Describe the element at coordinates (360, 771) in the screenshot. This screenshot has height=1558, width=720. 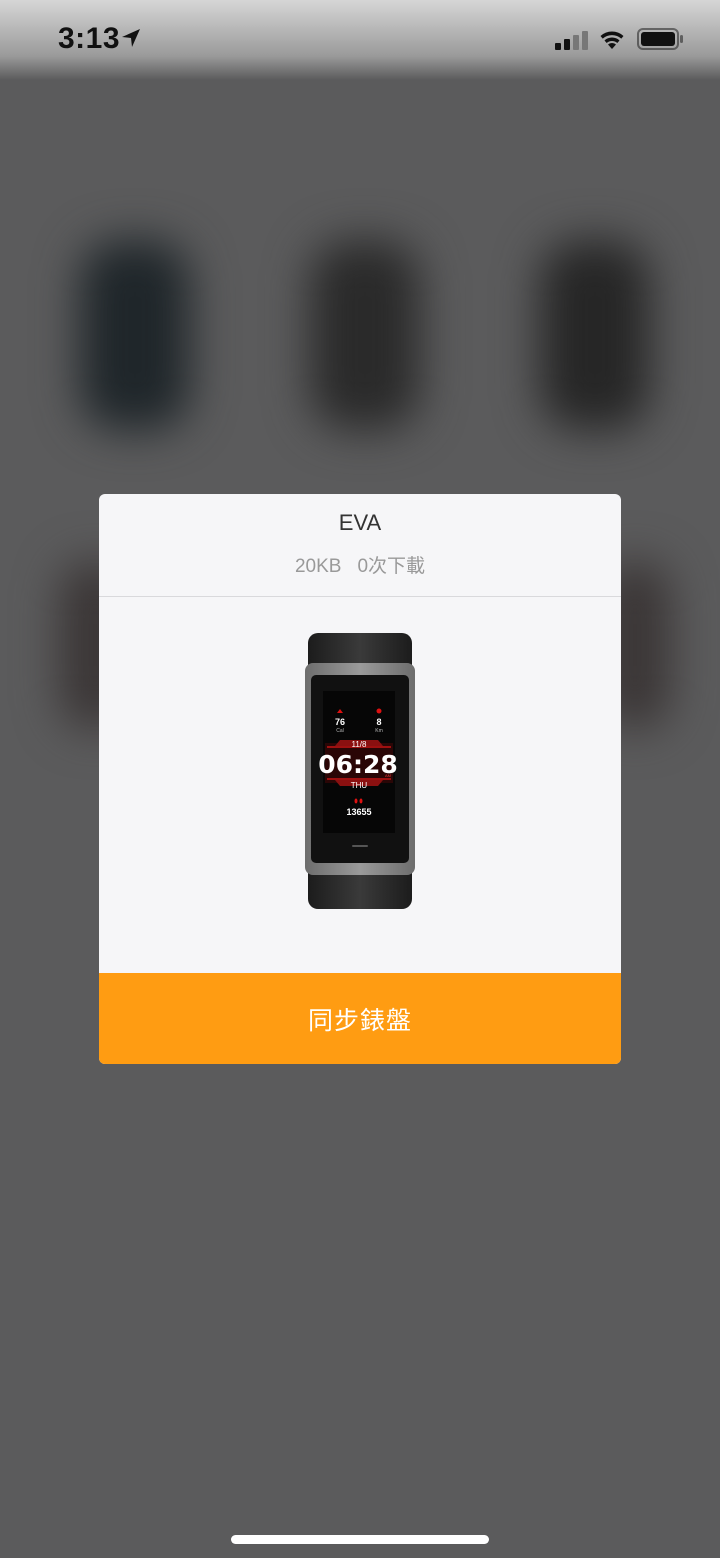
I see `watch-face-preview: 76 Cal 8 Km 11/8 06:28 AM THU 13655` at that location.